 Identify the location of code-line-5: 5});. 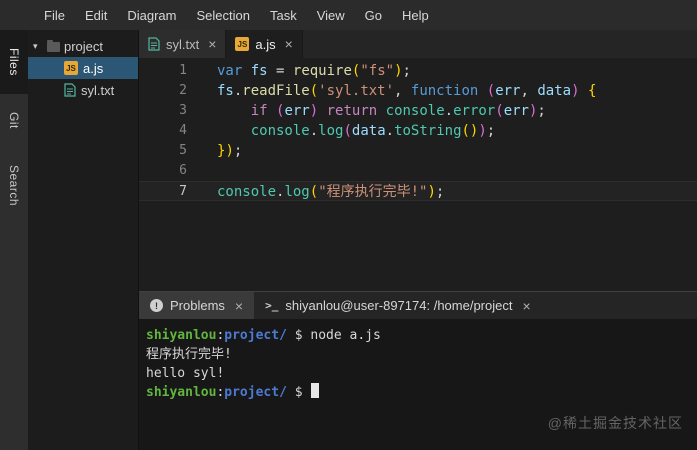
(418, 151).